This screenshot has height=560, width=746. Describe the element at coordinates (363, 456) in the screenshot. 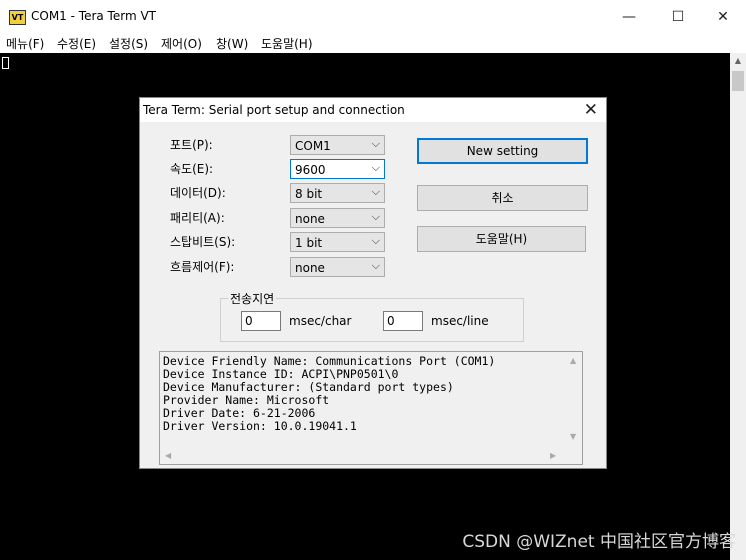

I see `info-horizontal-scrollbar: ◀ ▶` at that location.